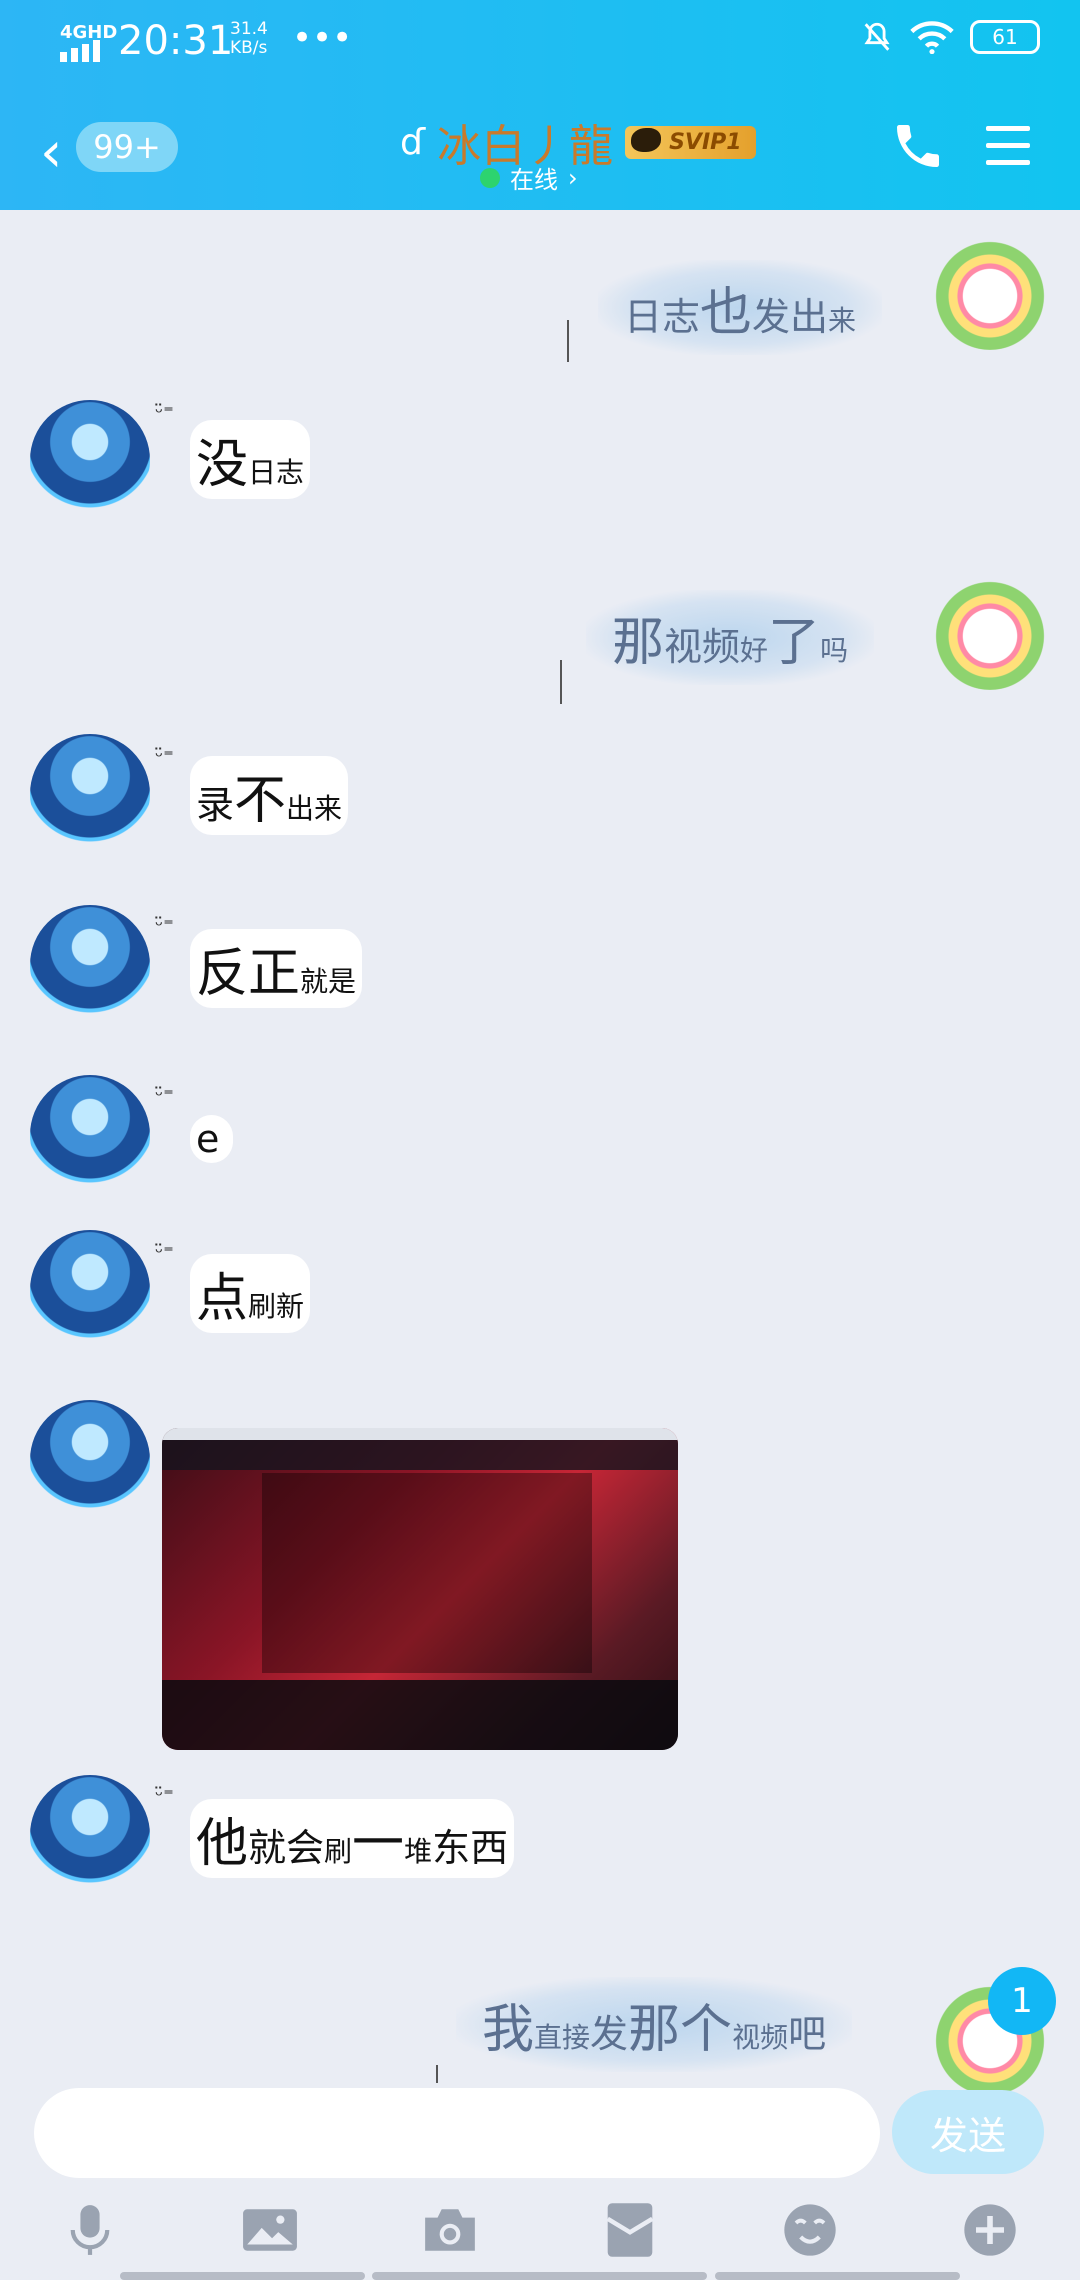  I want to click on message-text: 我, so click(508, 2030).